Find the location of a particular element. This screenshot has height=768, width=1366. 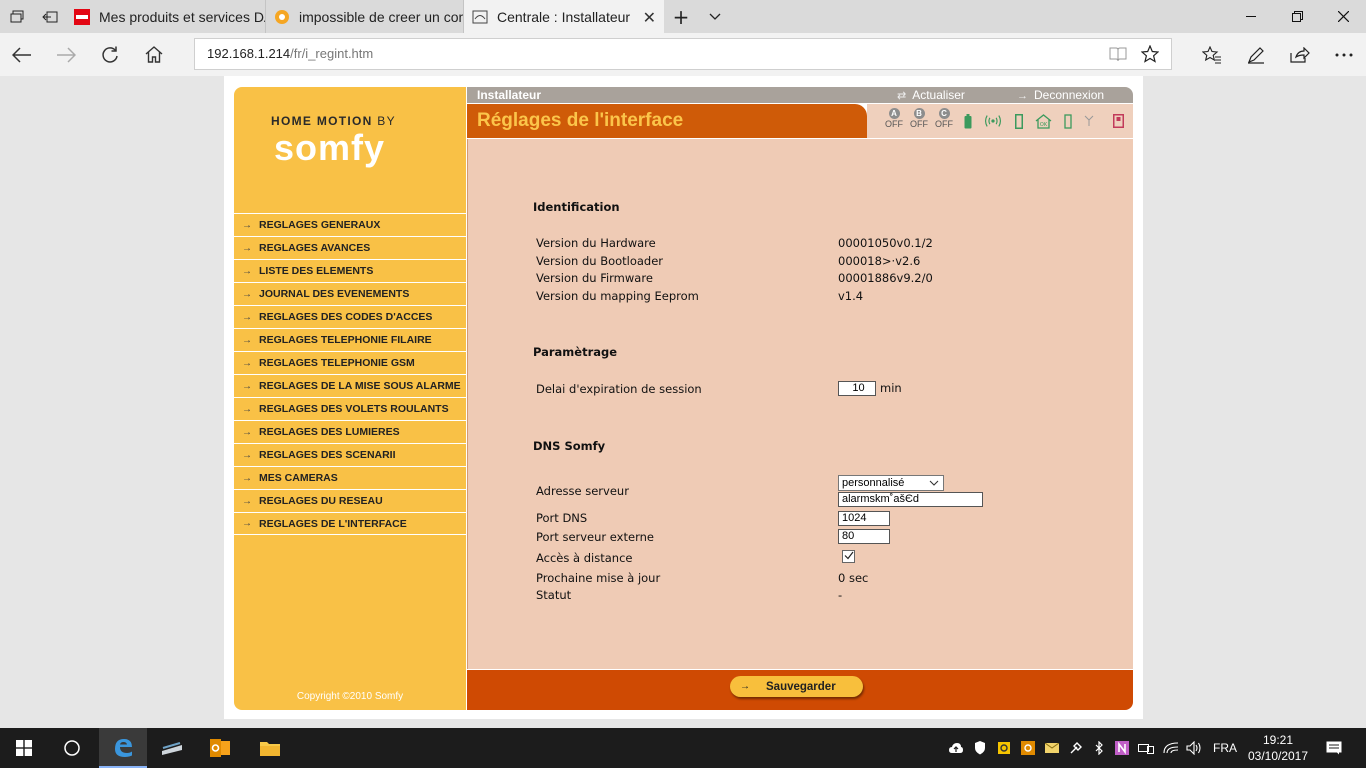

page-header: Réglages de l'interface is located at coordinates (667, 121).